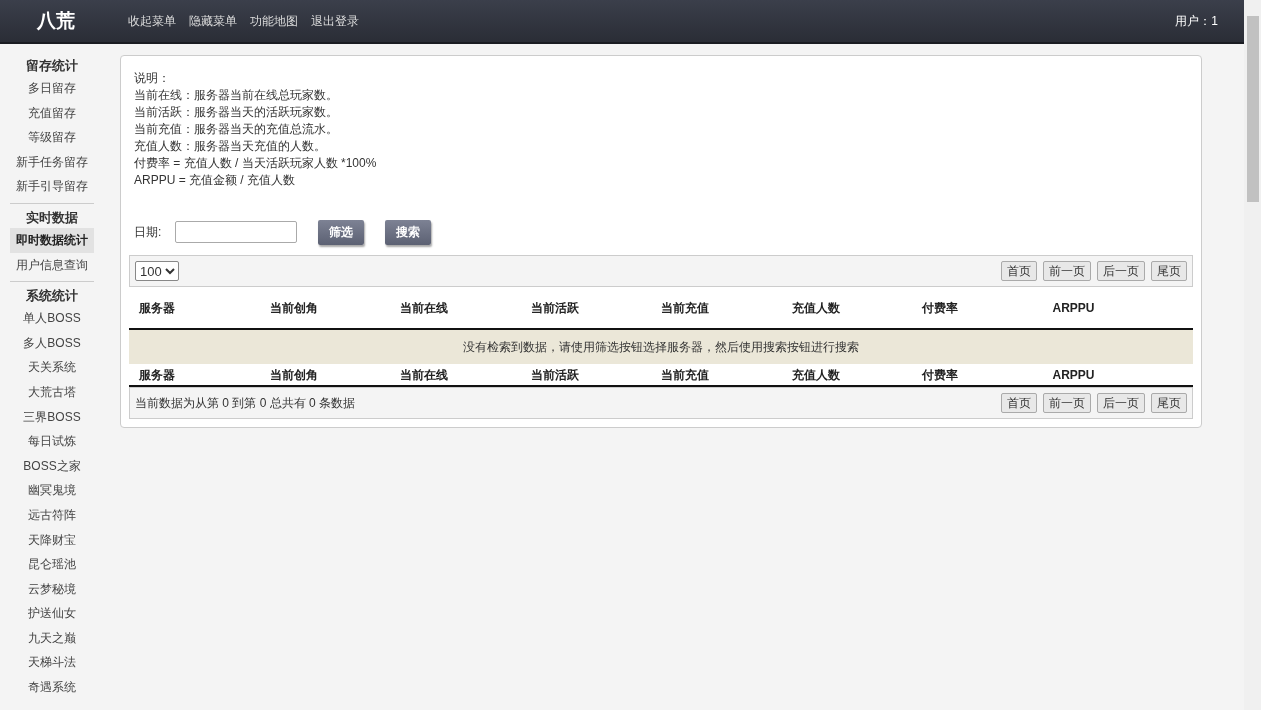 The height and width of the screenshot is (710, 1261). What do you see at coordinates (52, 137) in the screenshot?
I see `sidebar-item: 等级留存` at bounding box center [52, 137].